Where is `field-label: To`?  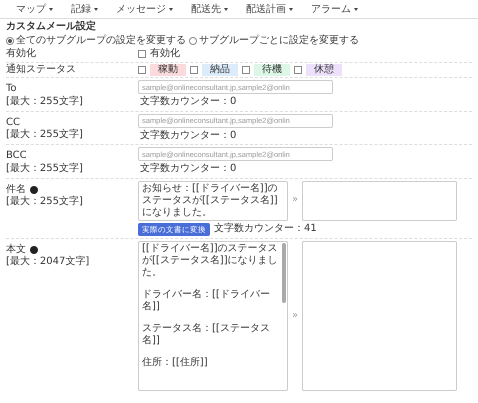 field-label: To is located at coordinates (12, 89).